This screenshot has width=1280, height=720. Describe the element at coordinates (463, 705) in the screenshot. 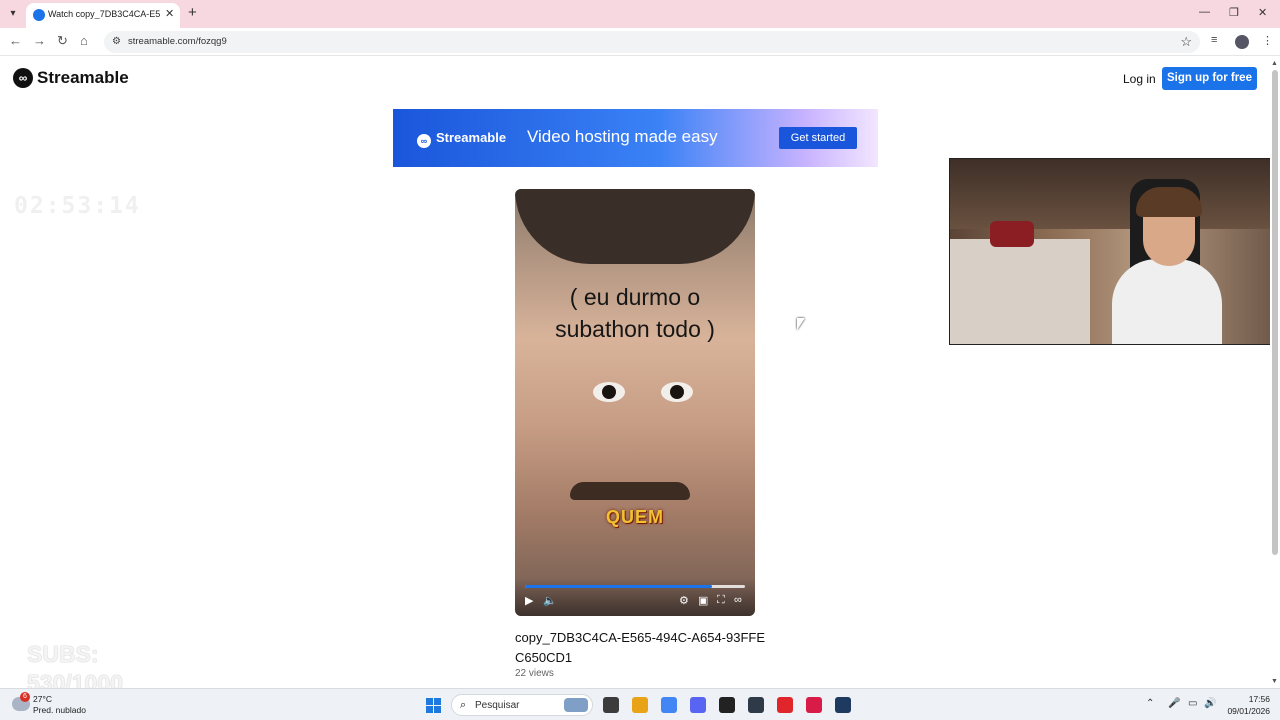

I see `search-icon: ⌕` at that location.